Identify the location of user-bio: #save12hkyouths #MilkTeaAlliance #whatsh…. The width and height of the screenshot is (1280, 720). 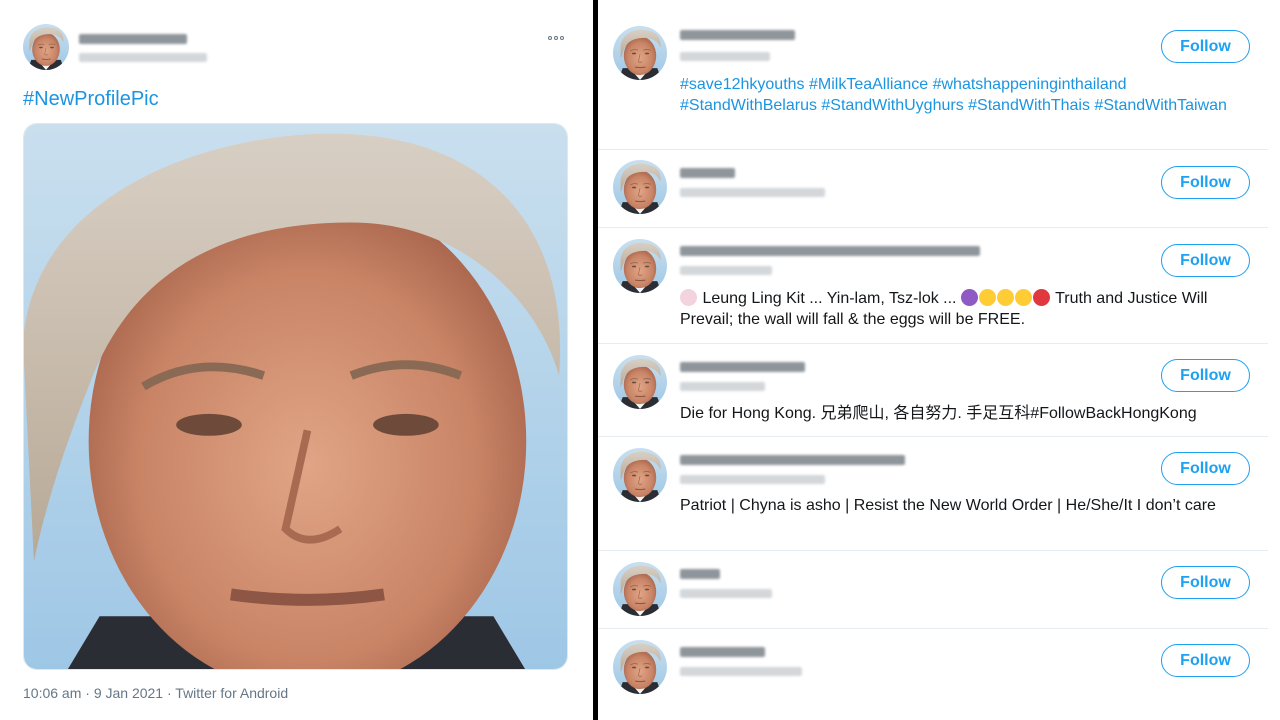
(970, 95).